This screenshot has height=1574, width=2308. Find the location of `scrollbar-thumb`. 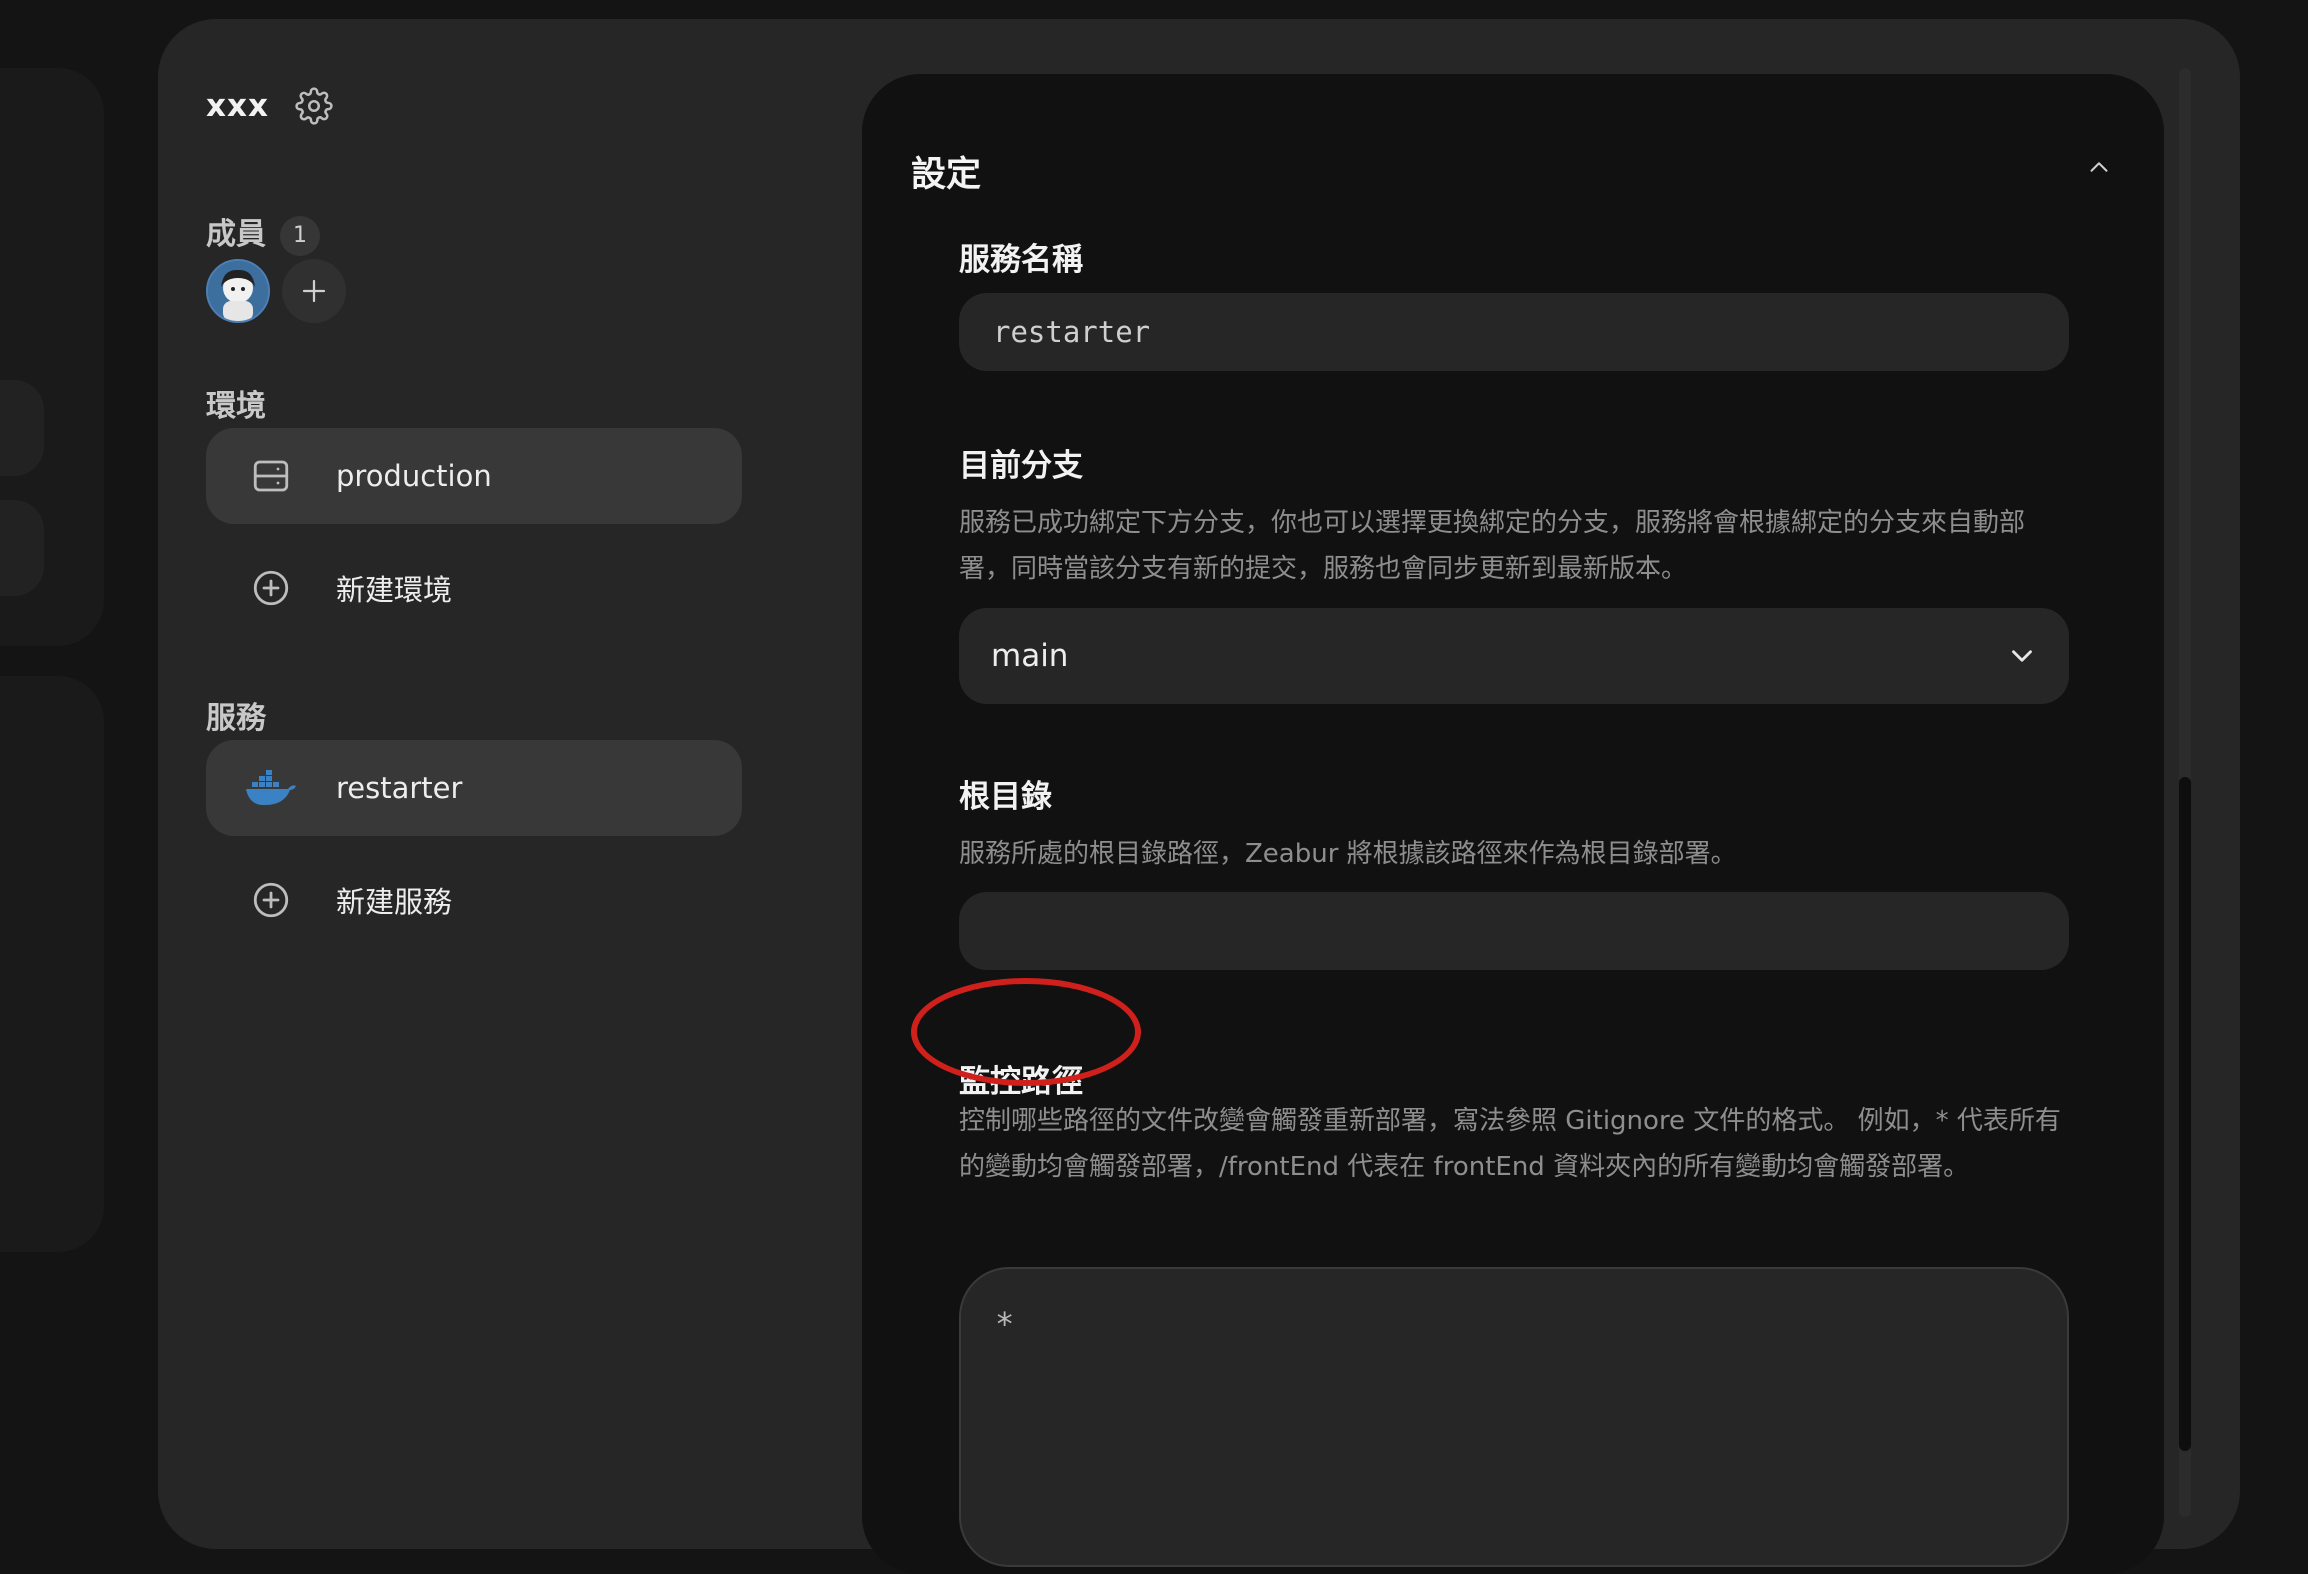

scrollbar-thumb is located at coordinates (2185, 1114).